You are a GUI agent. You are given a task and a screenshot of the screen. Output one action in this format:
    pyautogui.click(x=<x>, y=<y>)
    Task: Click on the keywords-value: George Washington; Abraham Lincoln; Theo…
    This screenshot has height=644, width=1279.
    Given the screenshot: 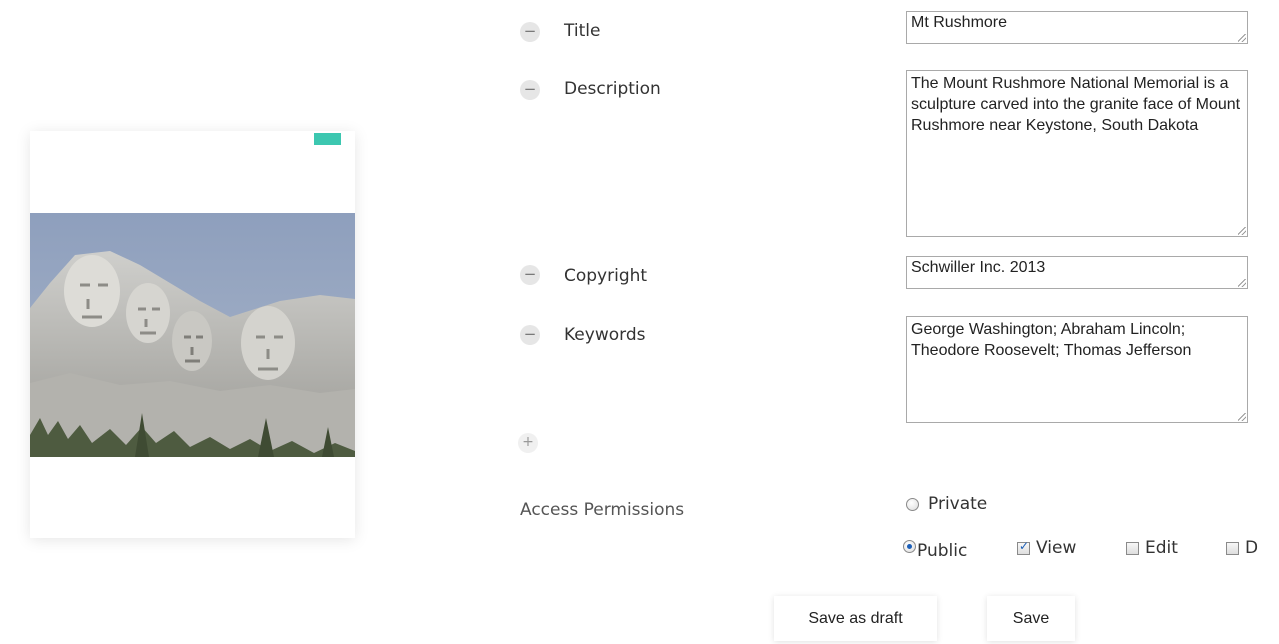 What is the action you would take?
    pyautogui.click(x=1051, y=340)
    